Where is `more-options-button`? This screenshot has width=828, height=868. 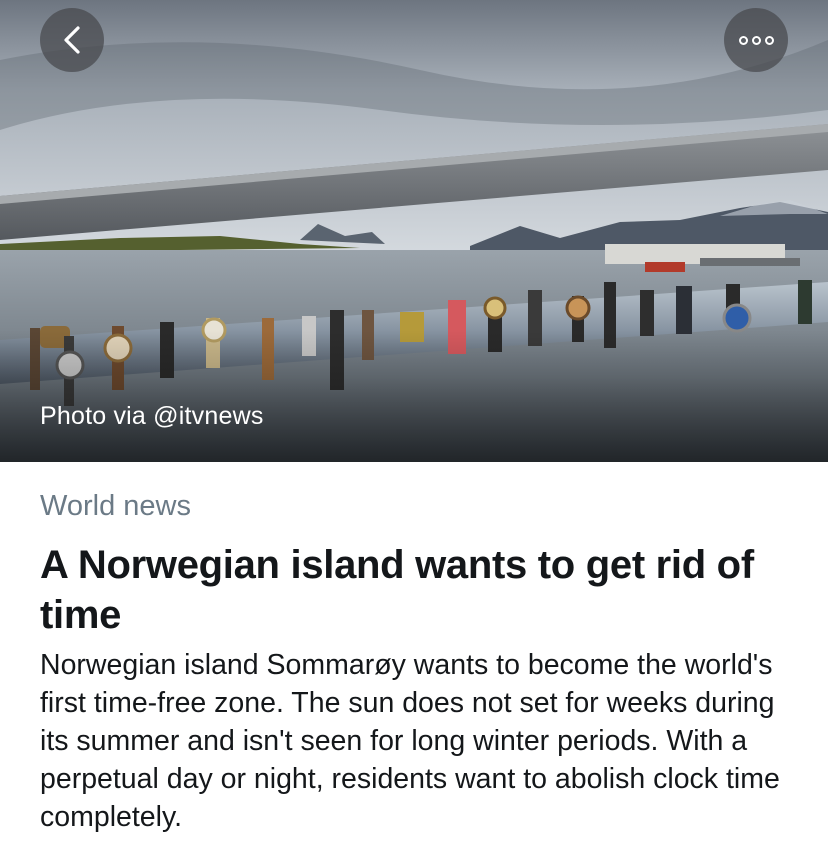
more-options-button is located at coordinates (756, 40).